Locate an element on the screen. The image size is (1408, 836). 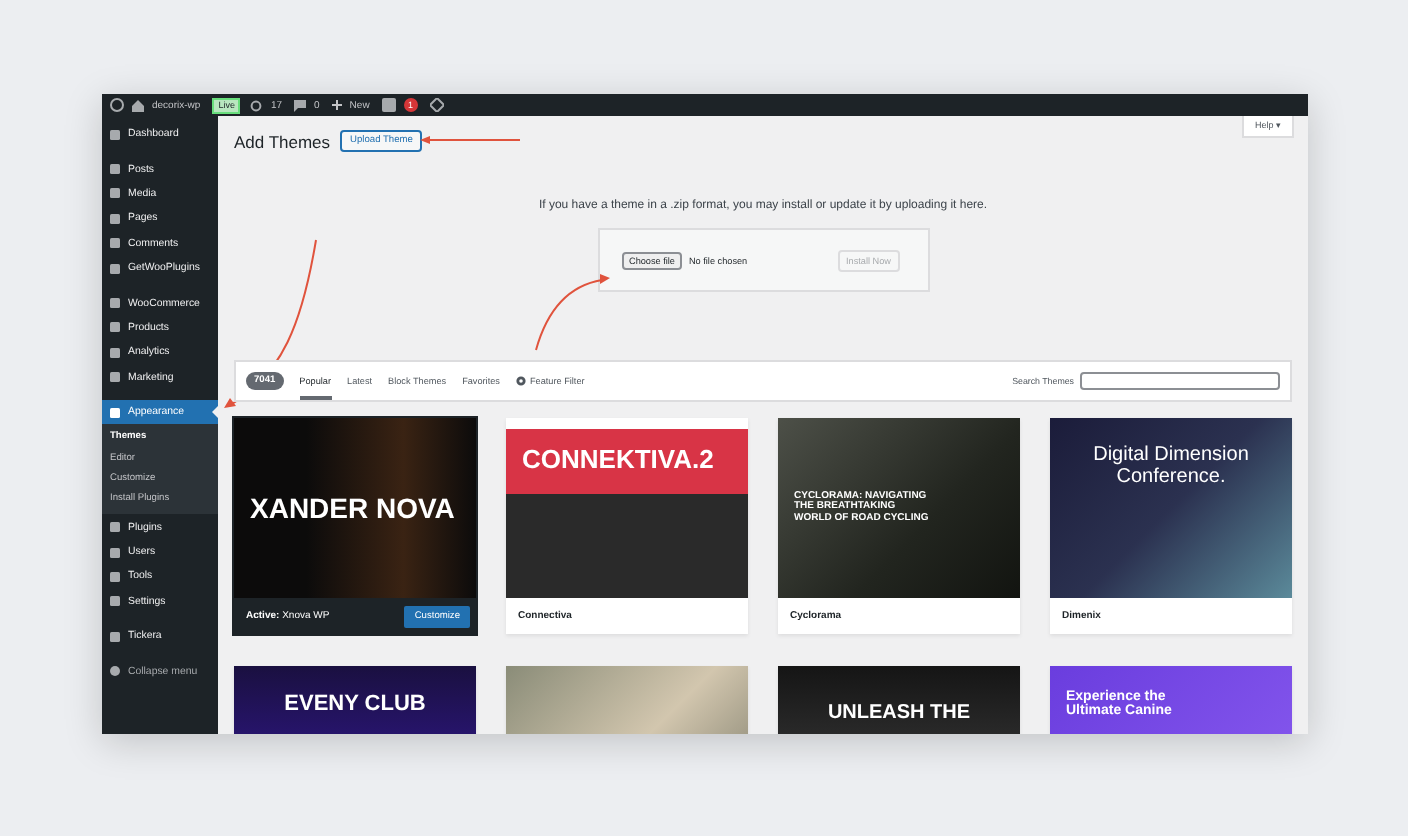
preview-headline: Digital Dimension Conference. is located at coordinates (1171, 467).